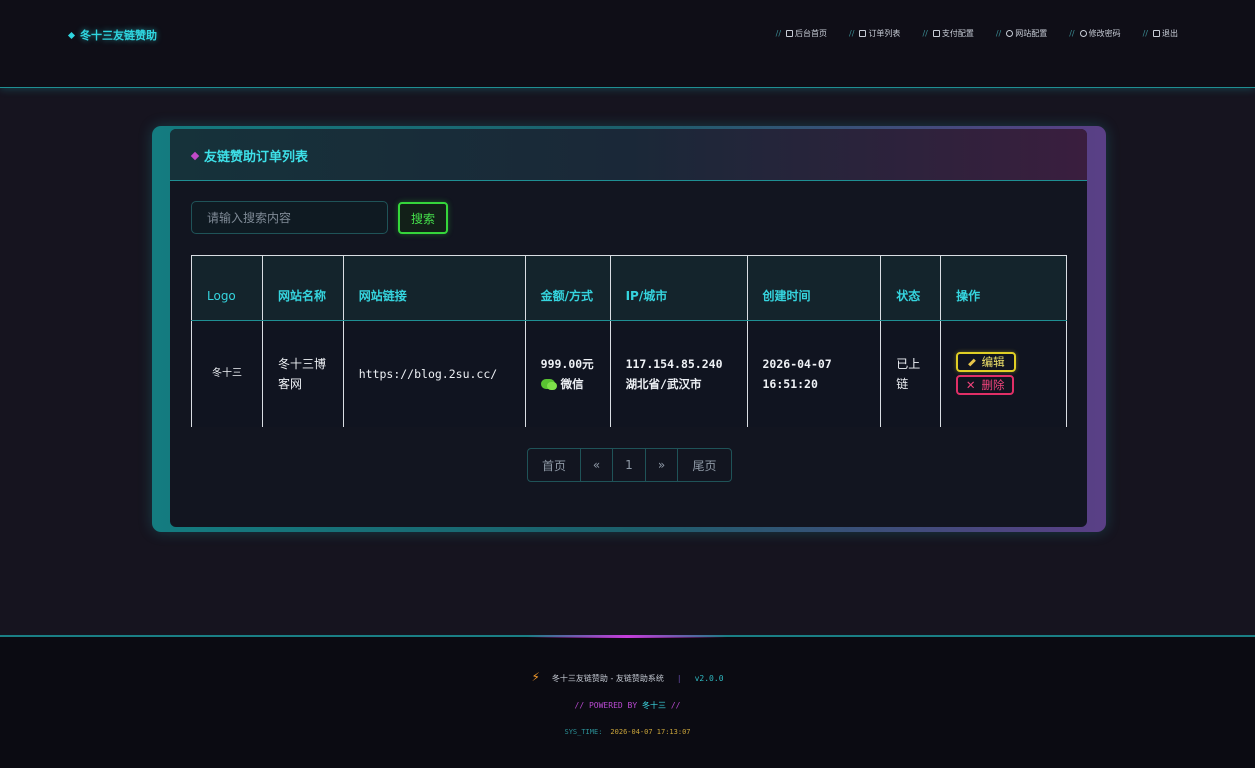 This screenshot has height=768, width=1255. Describe the element at coordinates (627, 636) in the screenshot. I see `footer-glow` at that location.